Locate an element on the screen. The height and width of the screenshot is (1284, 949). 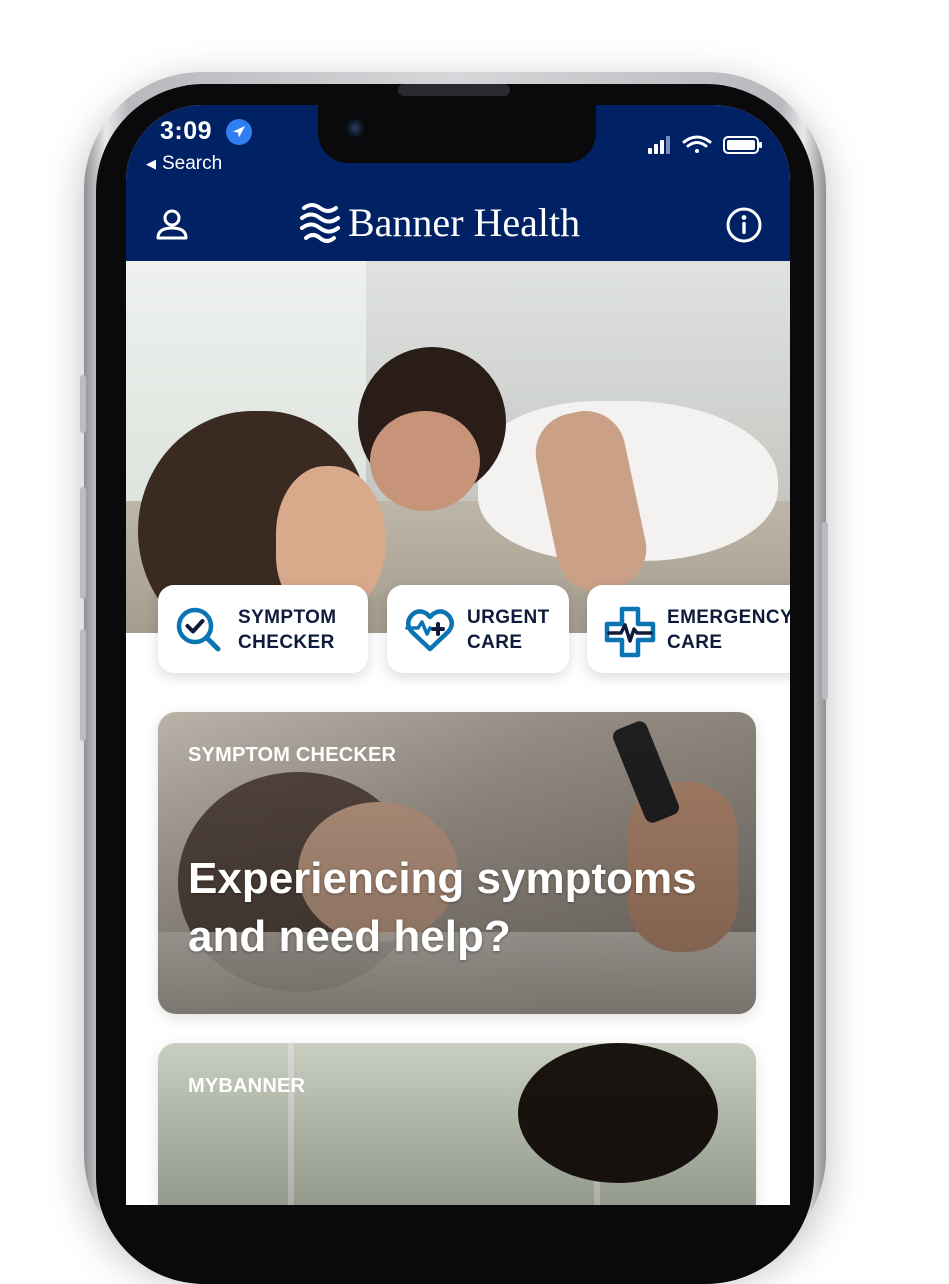
profile-button is located at coordinates (172, 225).